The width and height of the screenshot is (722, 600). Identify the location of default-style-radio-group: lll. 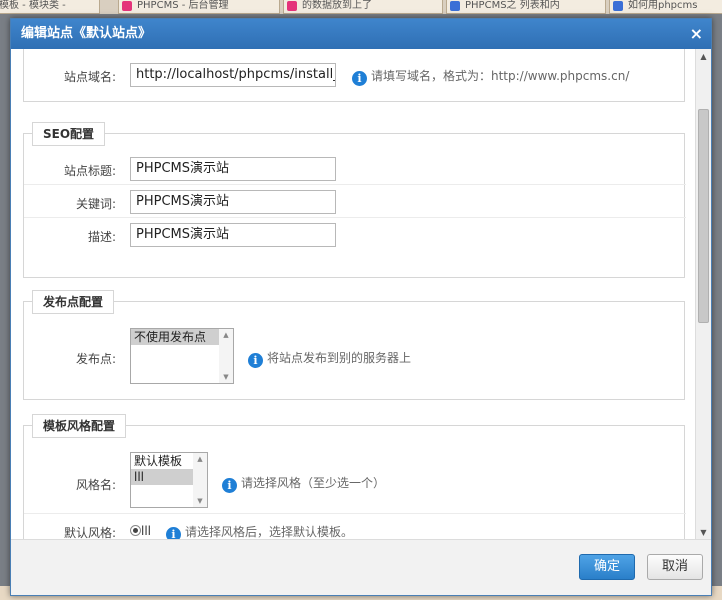
(140, 531).